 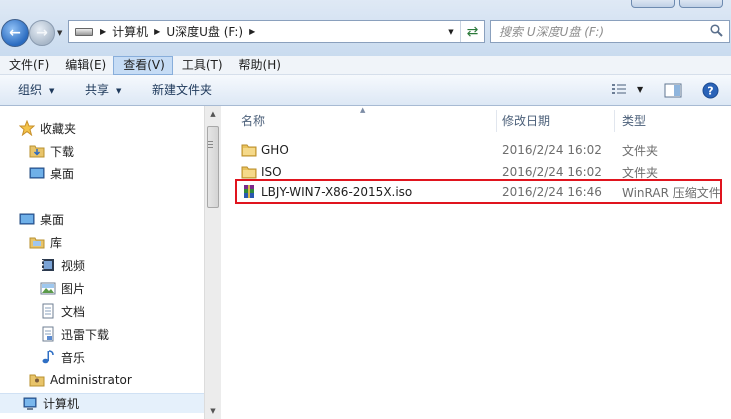 I want to click on menu-bar: 文件(F) 编辑(E) 查看(V) 工具(T) 帮助(H), so click(x=365, y=65).